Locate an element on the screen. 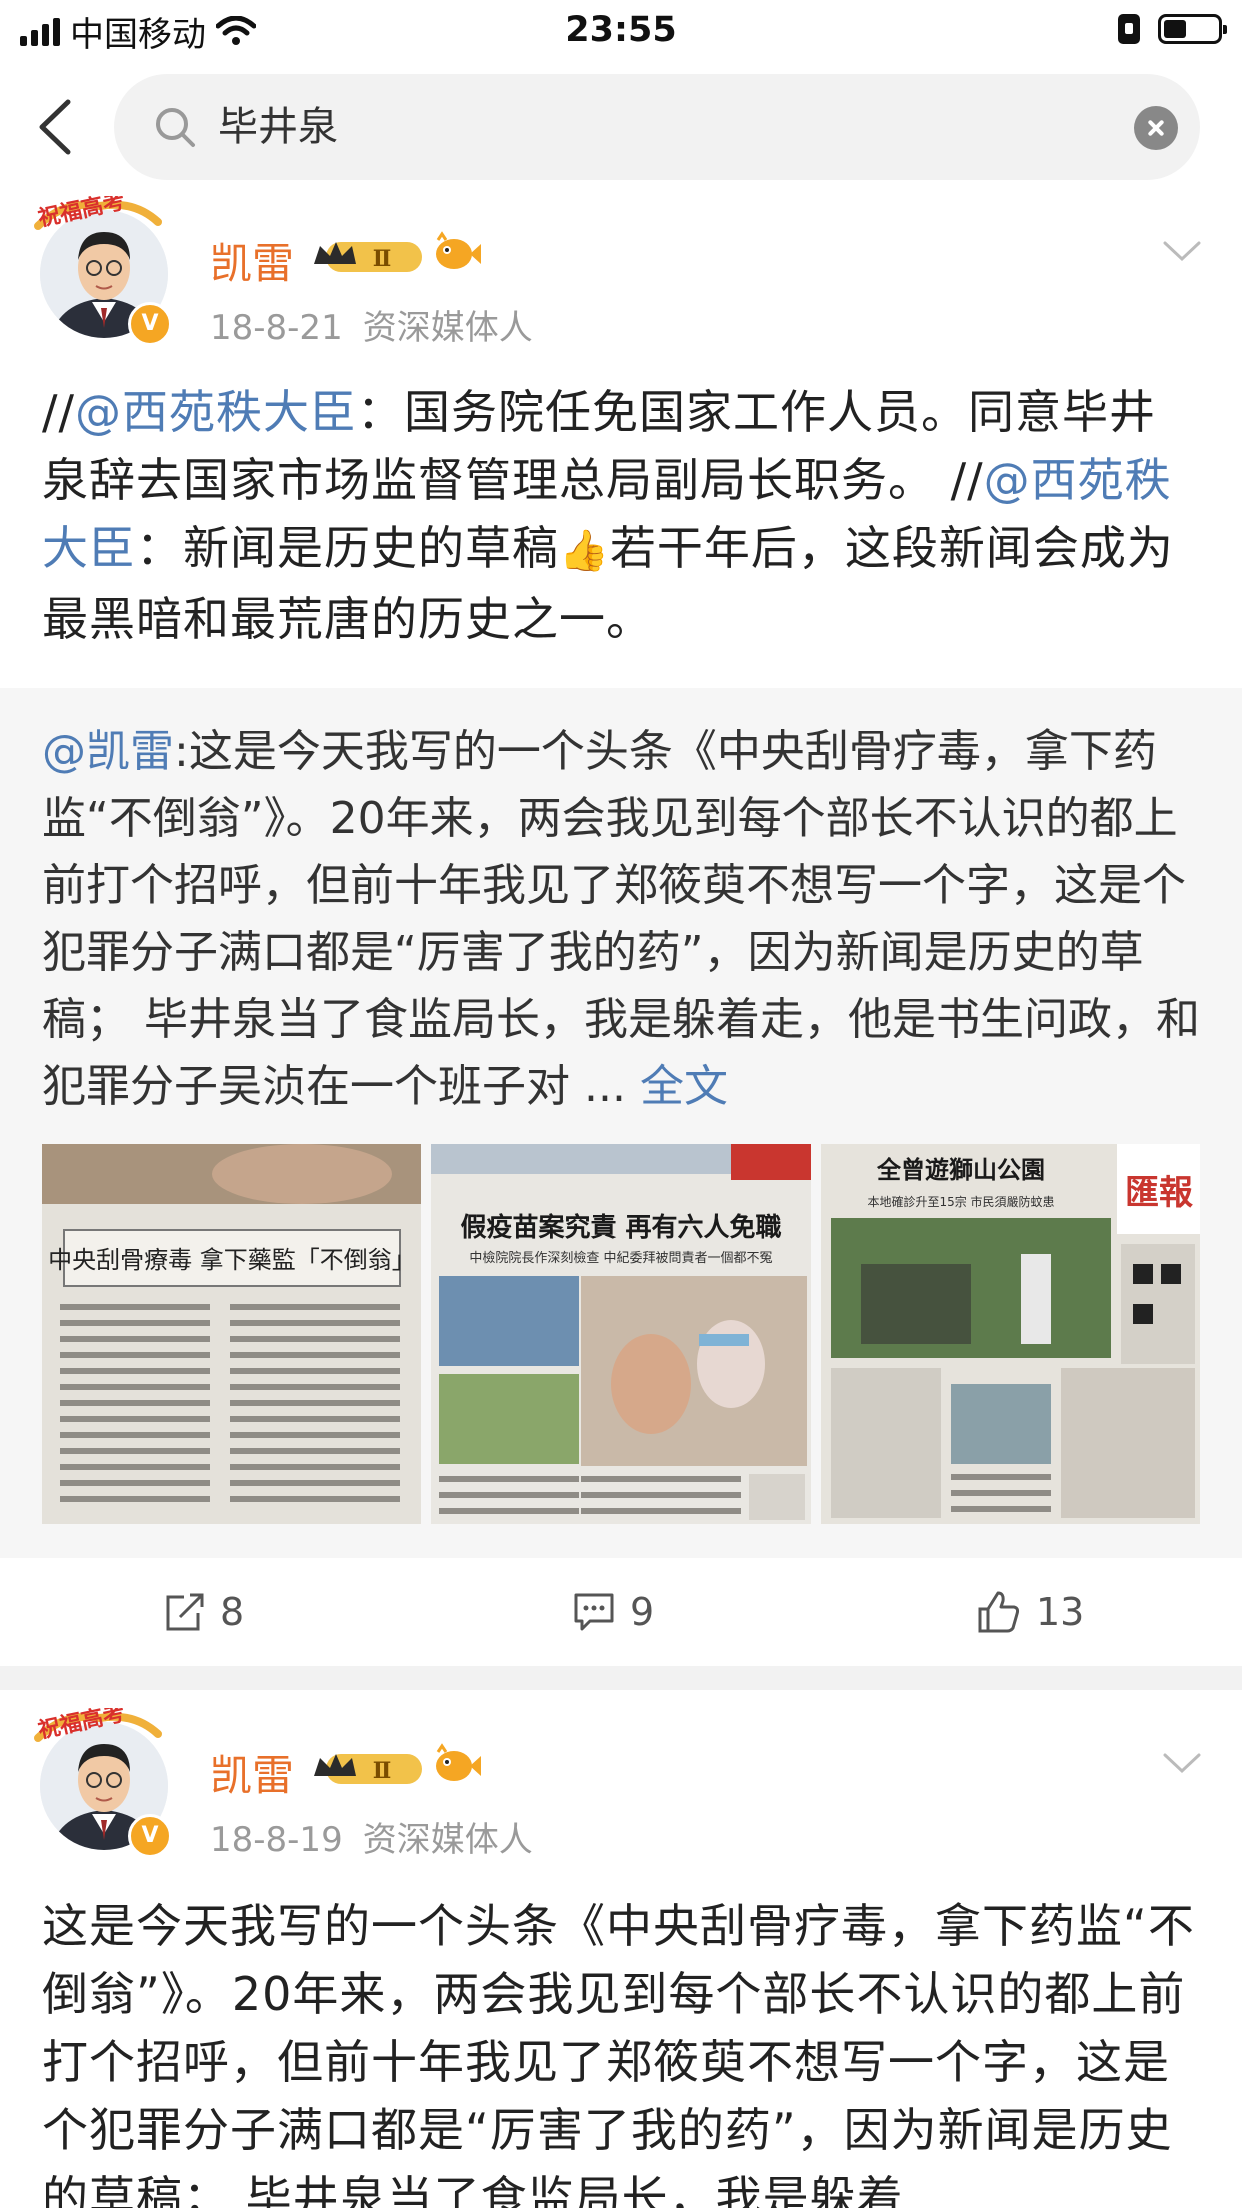  action-bar: 8 9 13 is located at coordinates (621, 1612).